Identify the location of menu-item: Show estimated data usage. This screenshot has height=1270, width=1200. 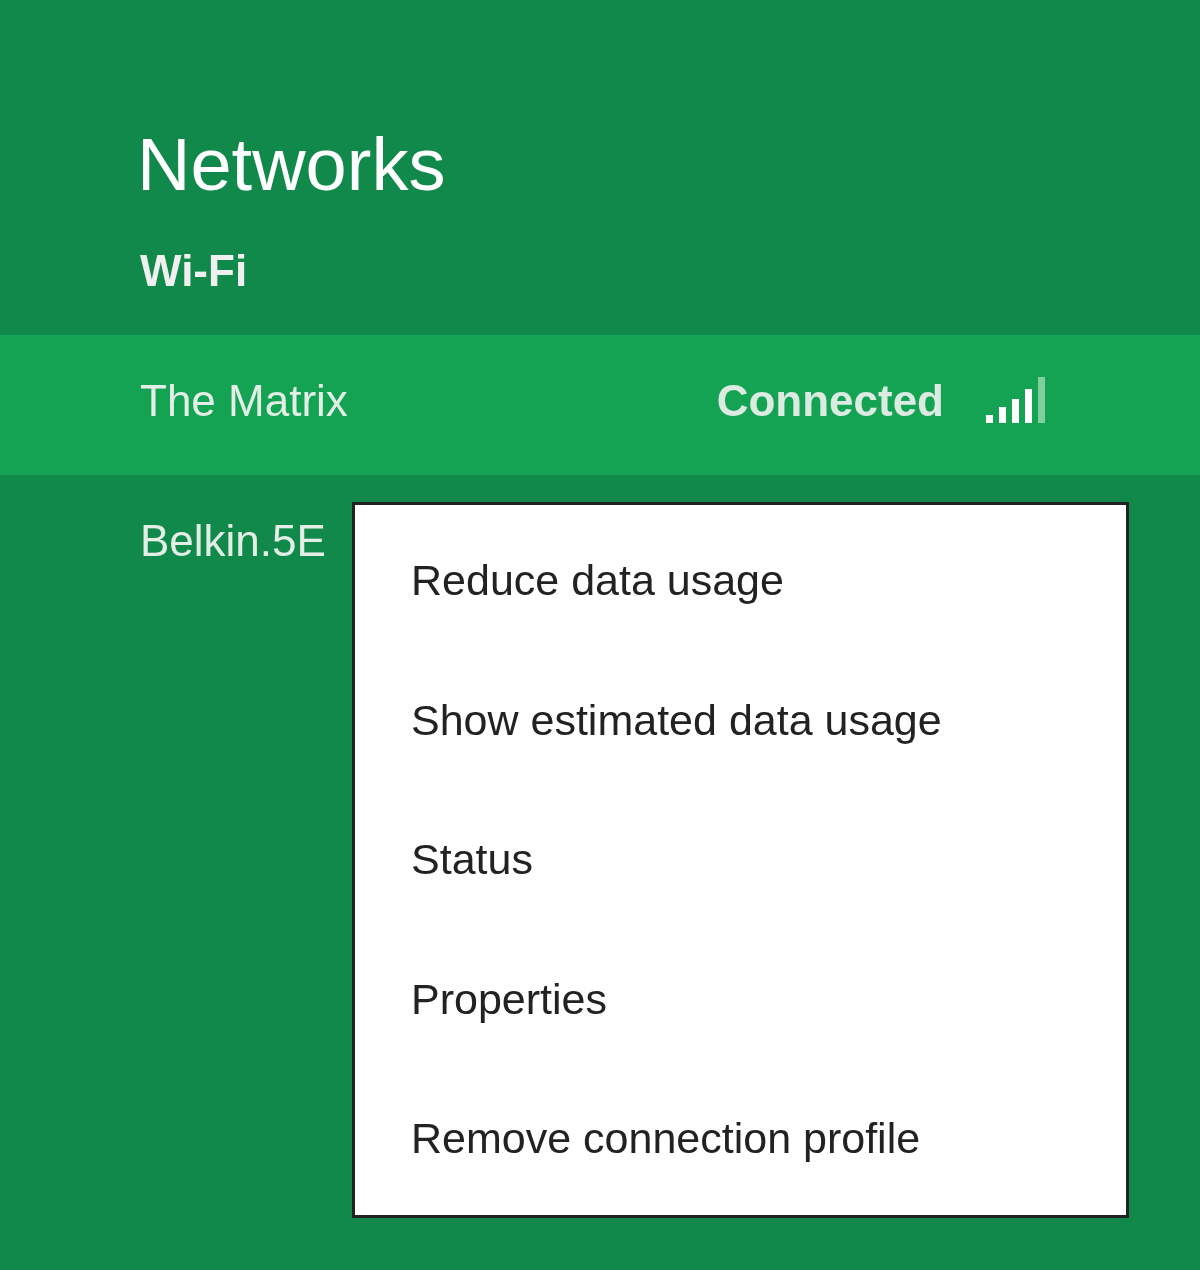
(740, 720).